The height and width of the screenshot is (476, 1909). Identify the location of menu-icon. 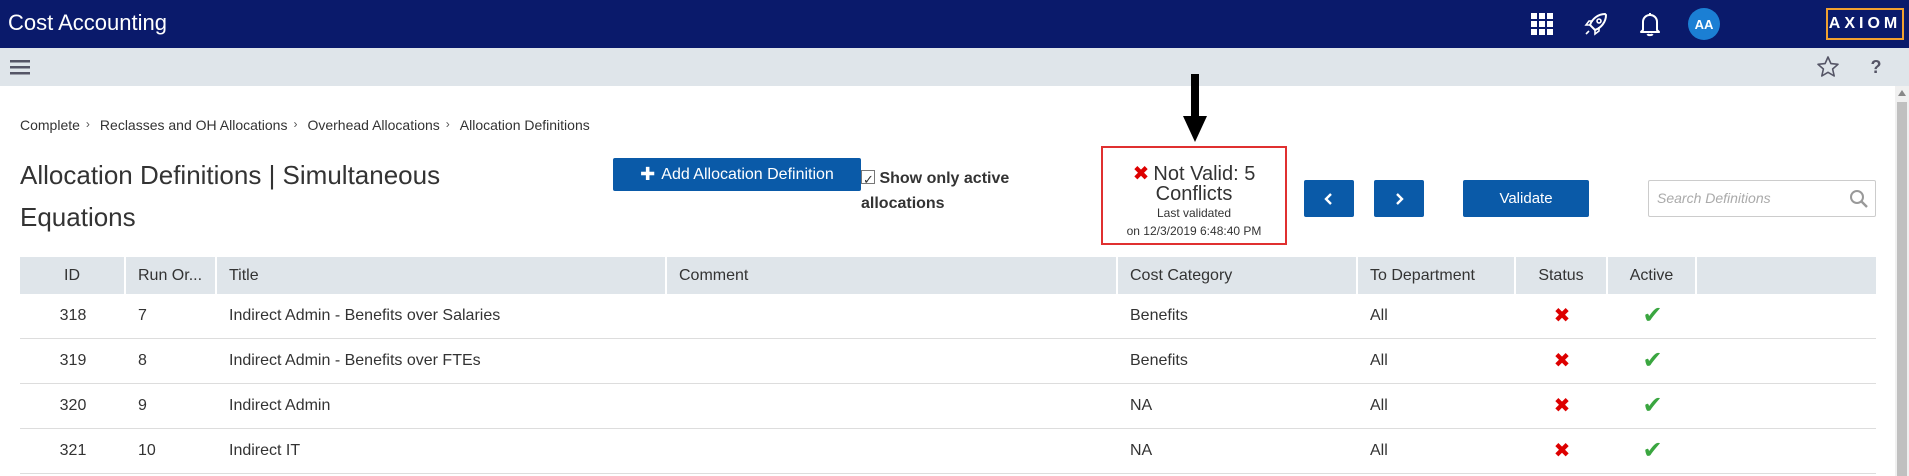
(20, 67).